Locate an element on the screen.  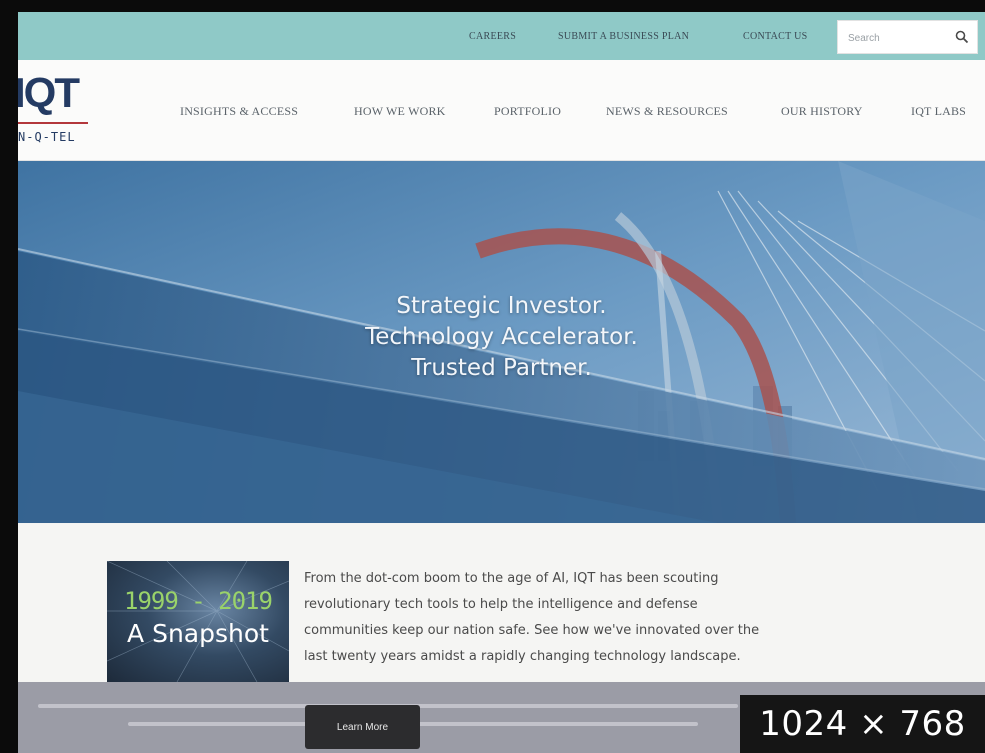
logo-divider is located at coordinates (53, 123).